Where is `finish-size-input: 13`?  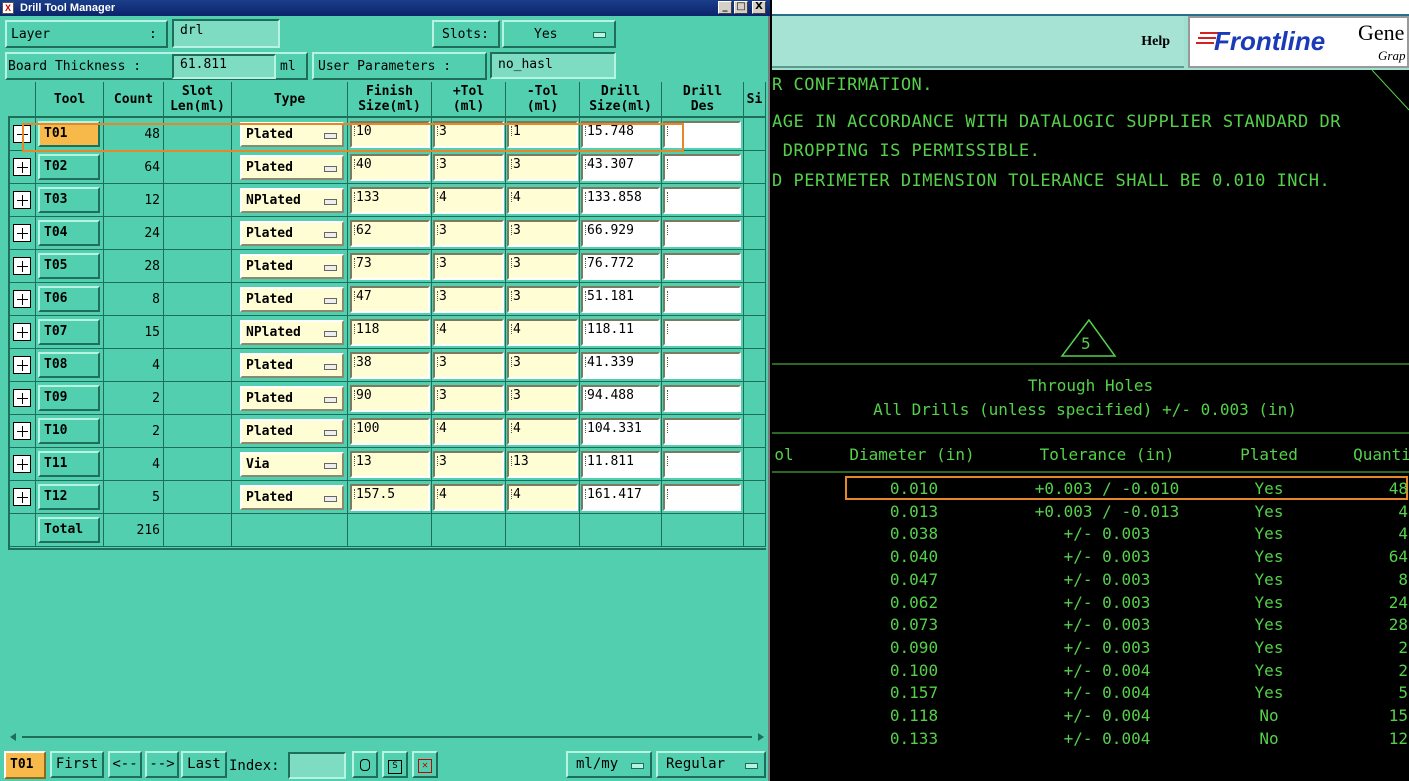 finish-size-input: 13 is located at coordinates (390, 464).